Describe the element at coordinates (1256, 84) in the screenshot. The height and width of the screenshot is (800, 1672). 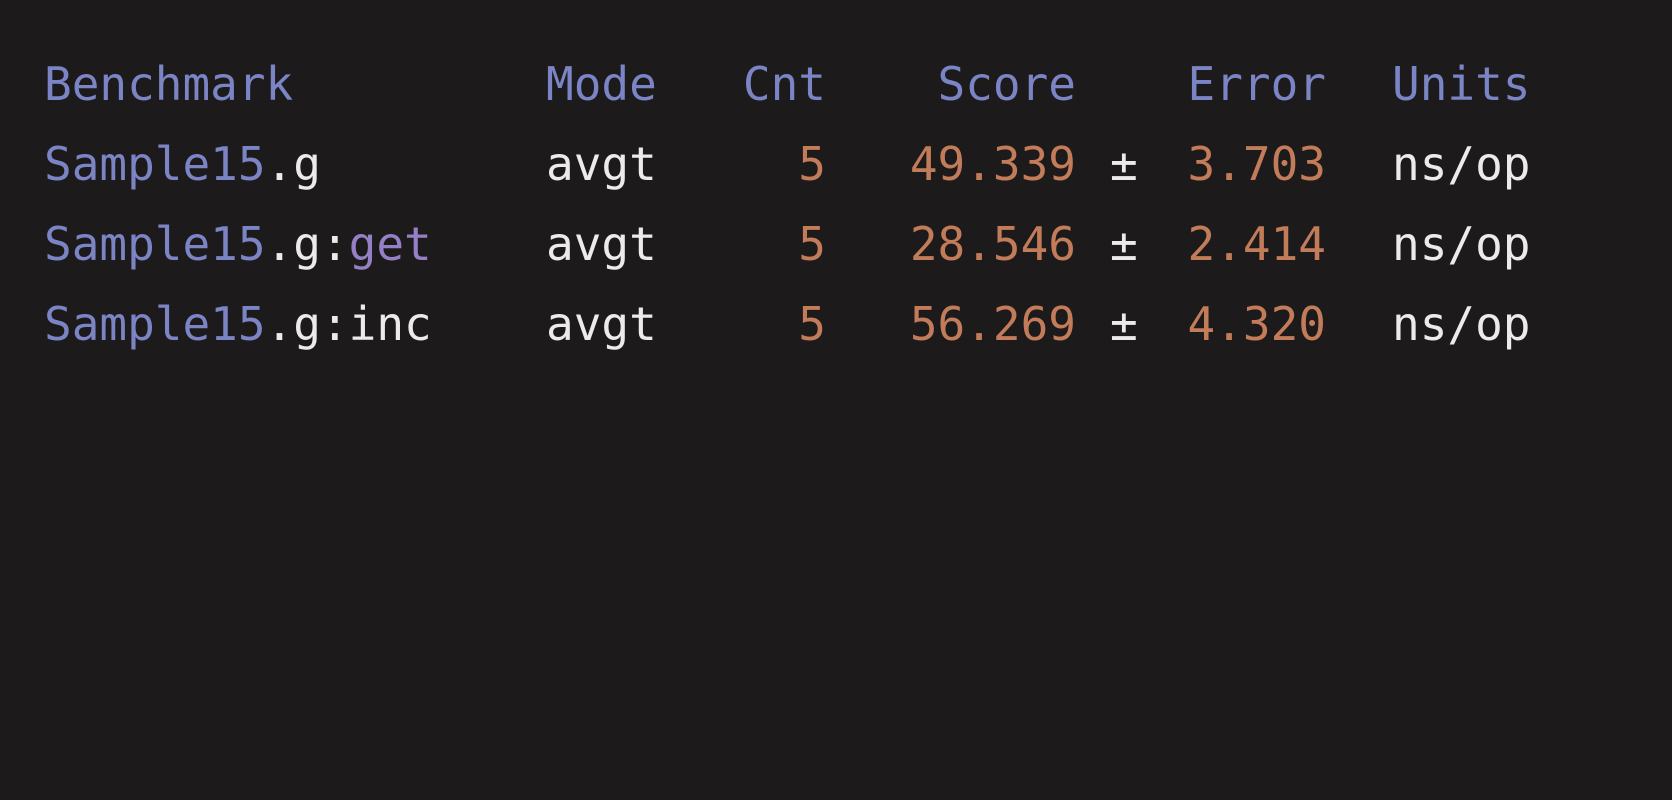
I see `header-error: Error` at that location.